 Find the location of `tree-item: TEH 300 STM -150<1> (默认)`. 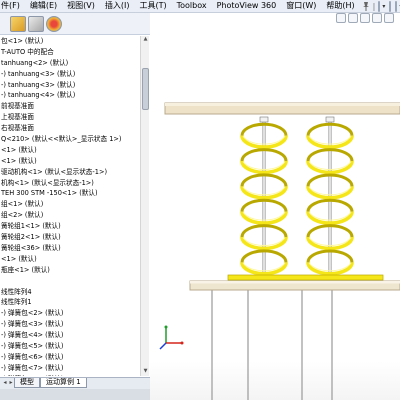

tree-item: TEH 300 STM -150<1> (默认) is located at coordinates (73, 193).